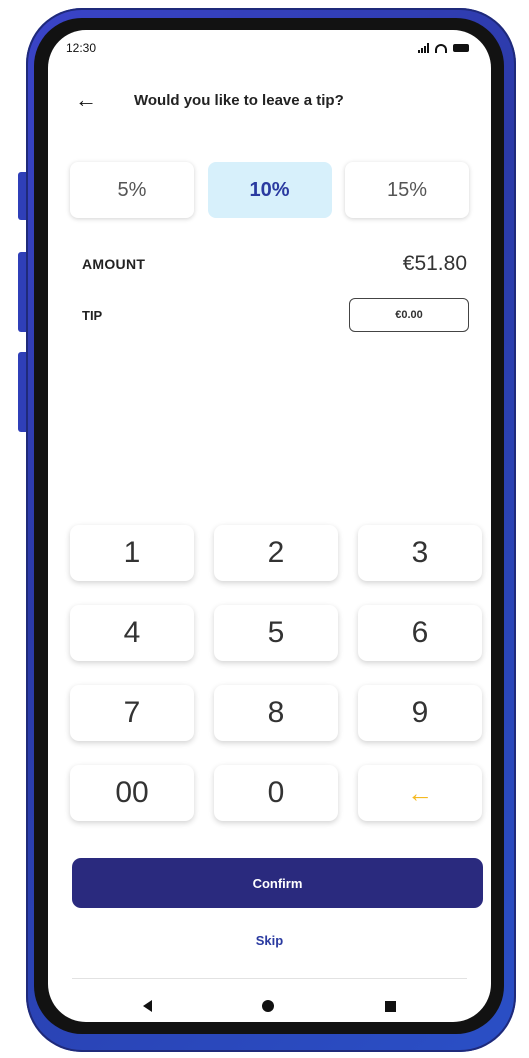  I want to click on status-icons, so click(443, 48).